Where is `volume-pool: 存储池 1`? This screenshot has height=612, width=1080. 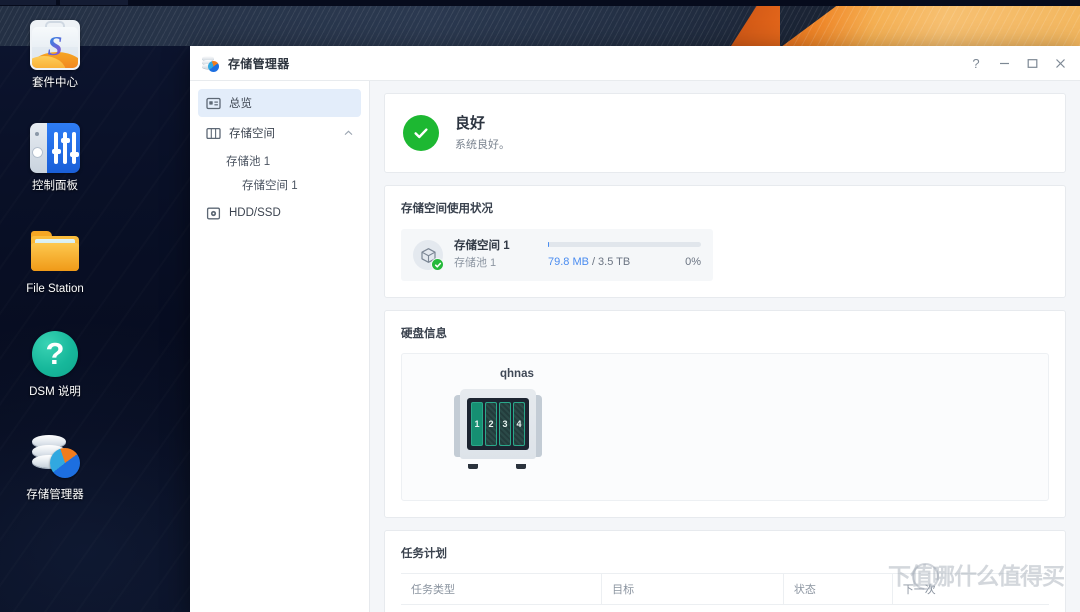
volume-pool: 存储池 1 is located at coordinates (475, 263).